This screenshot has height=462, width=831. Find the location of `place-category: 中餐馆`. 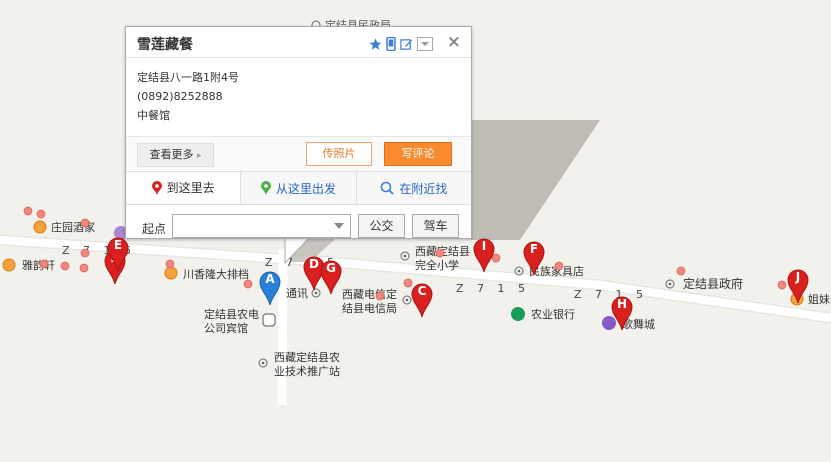

place-category: 中餐馆 is located at coordinates (153, 115).